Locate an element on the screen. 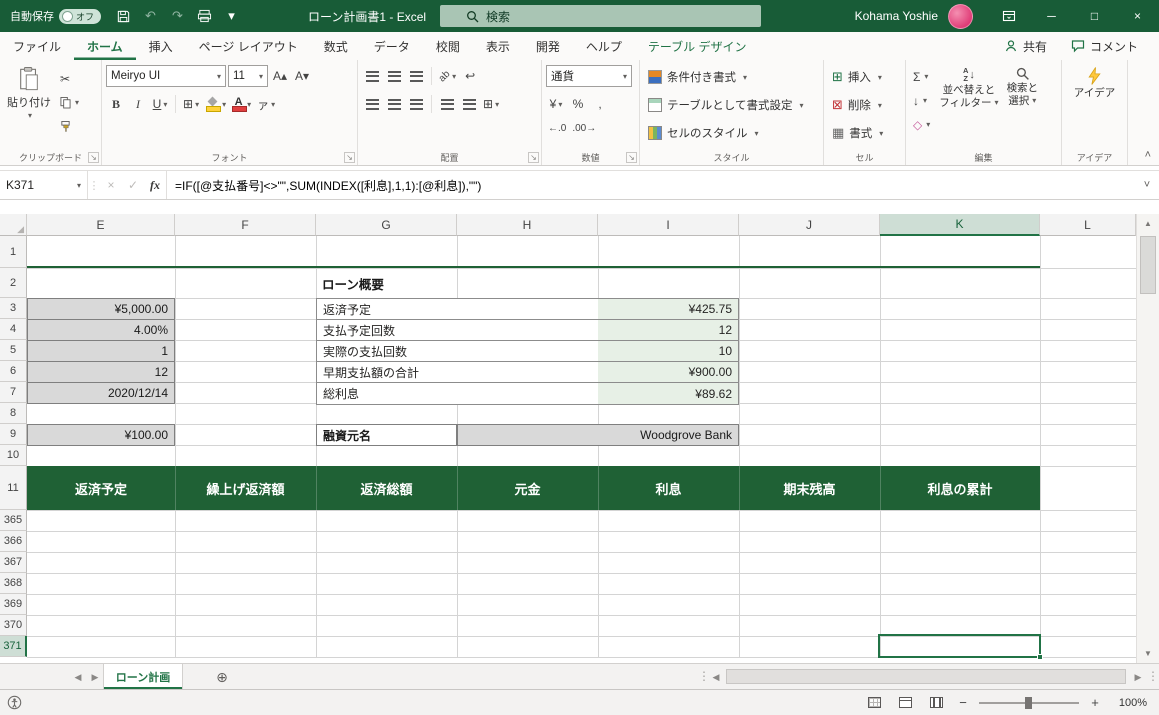 The width and height of the screenshot is (1159, 715). decrease-decimal-button: .00→ is located at coordinates (584, 128).